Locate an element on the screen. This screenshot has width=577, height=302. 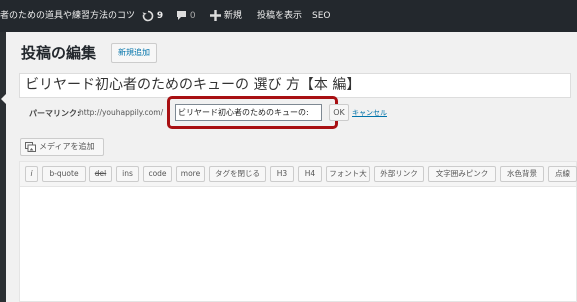
permalink-cancel-link: キャンセル is located at coordinates (369, 113).